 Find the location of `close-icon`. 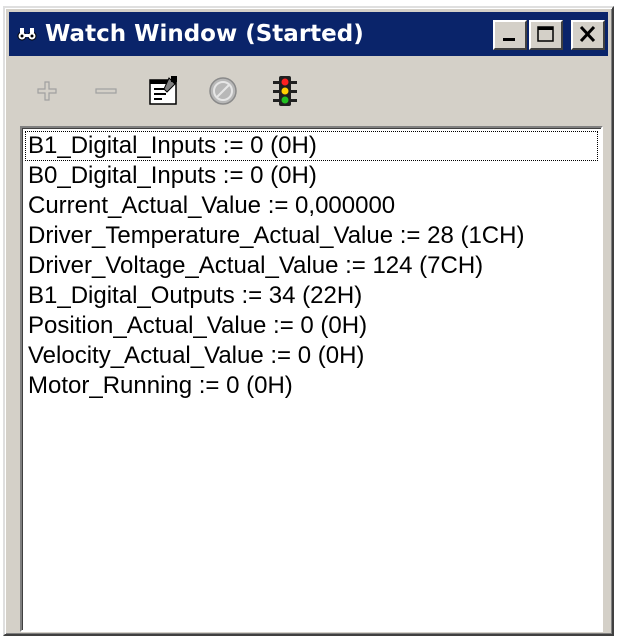

close-icon is located at coordinates (587, 34).